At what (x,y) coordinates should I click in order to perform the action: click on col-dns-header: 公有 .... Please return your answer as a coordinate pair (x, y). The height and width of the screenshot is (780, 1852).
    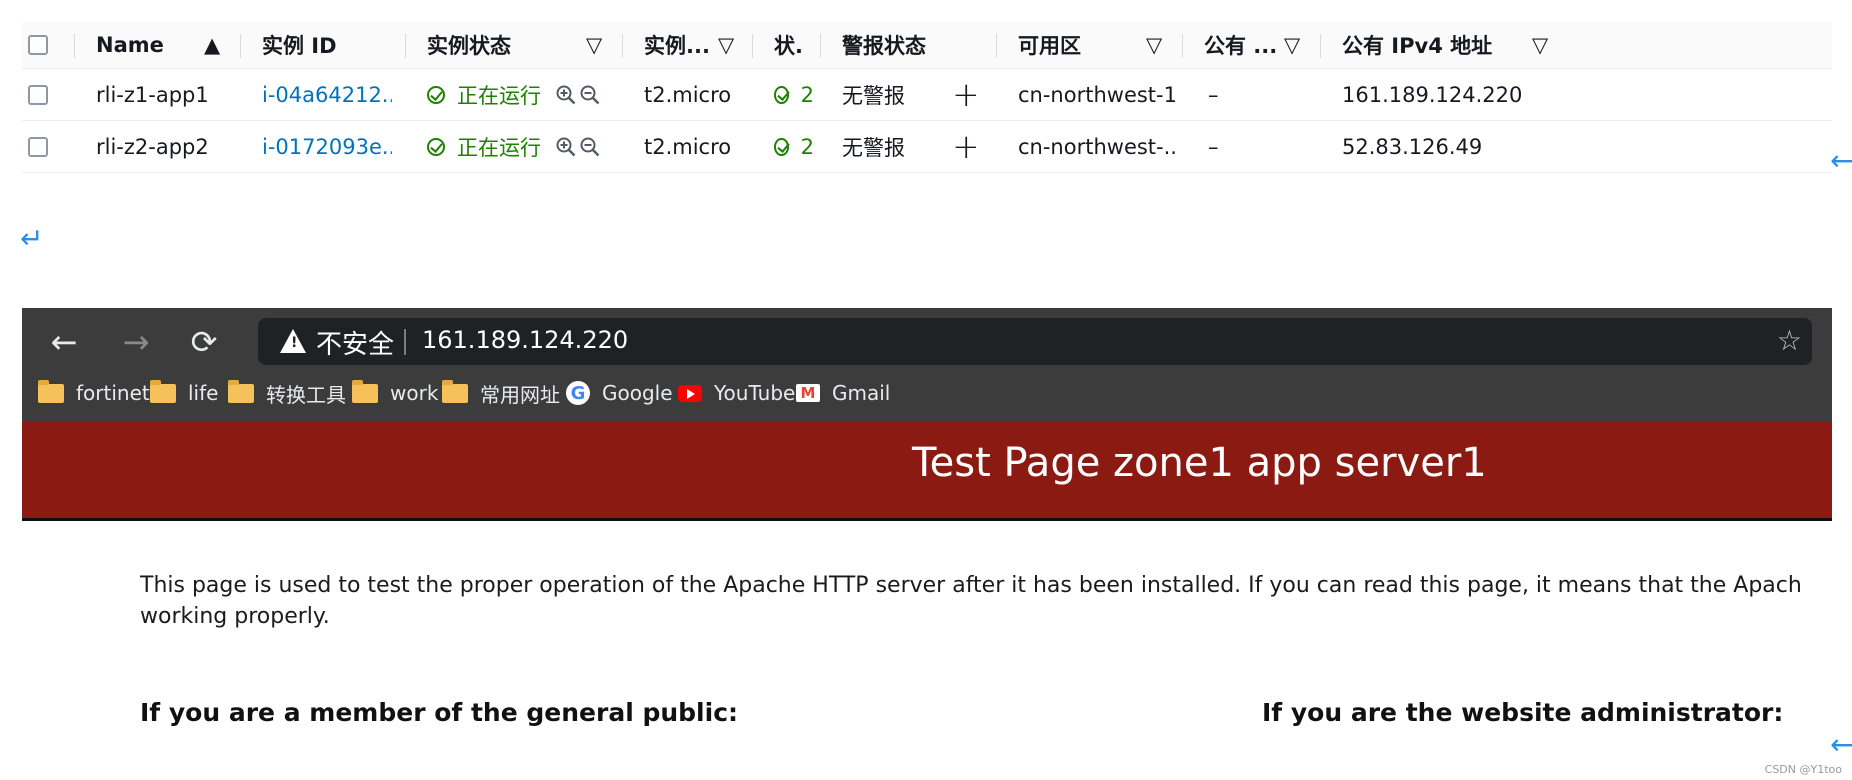
    Looking at the image, I should click on (1244, 45).